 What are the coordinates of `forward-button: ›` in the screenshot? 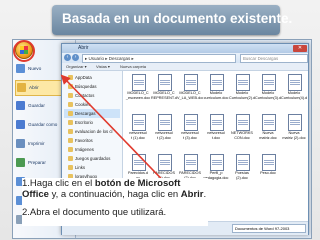 It's located at (75, 57).